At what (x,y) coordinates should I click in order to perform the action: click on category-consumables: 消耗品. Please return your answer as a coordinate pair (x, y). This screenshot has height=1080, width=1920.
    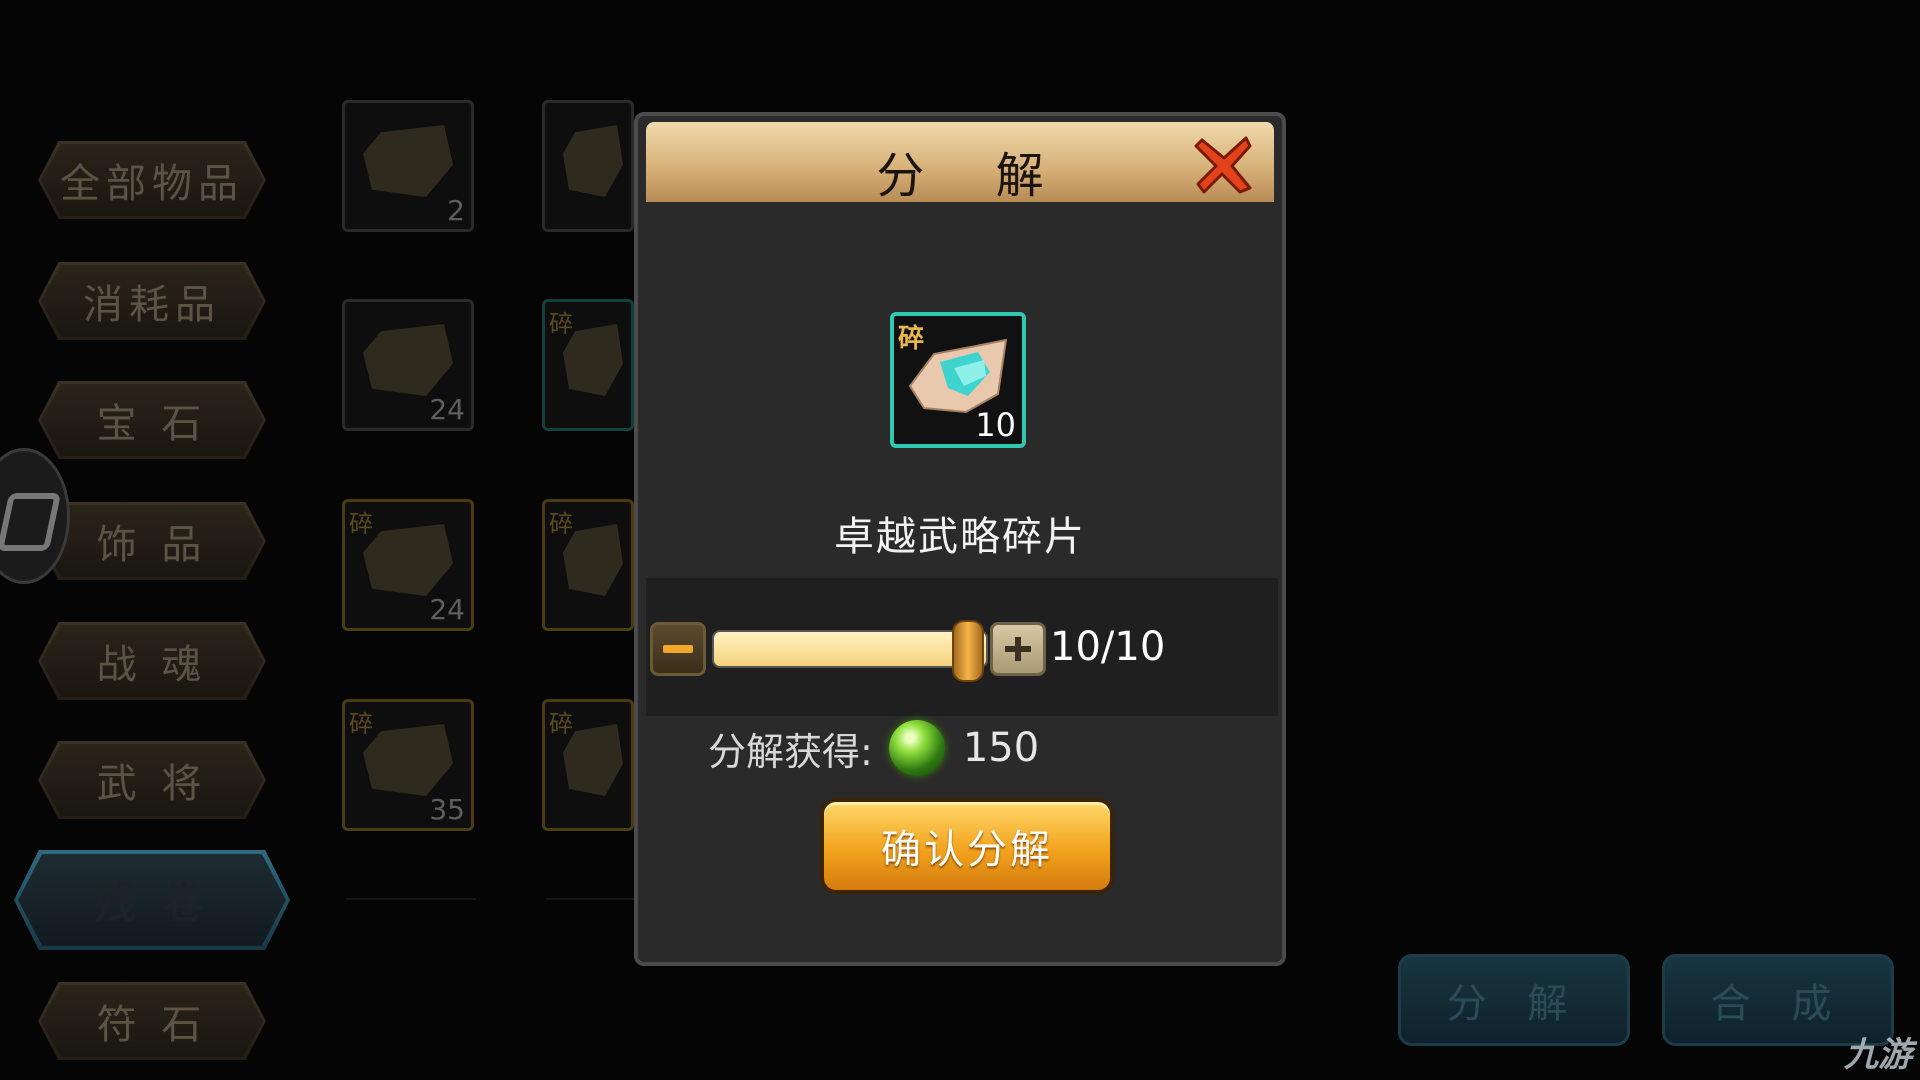
    Looking at the image, I should click on (152, 301).